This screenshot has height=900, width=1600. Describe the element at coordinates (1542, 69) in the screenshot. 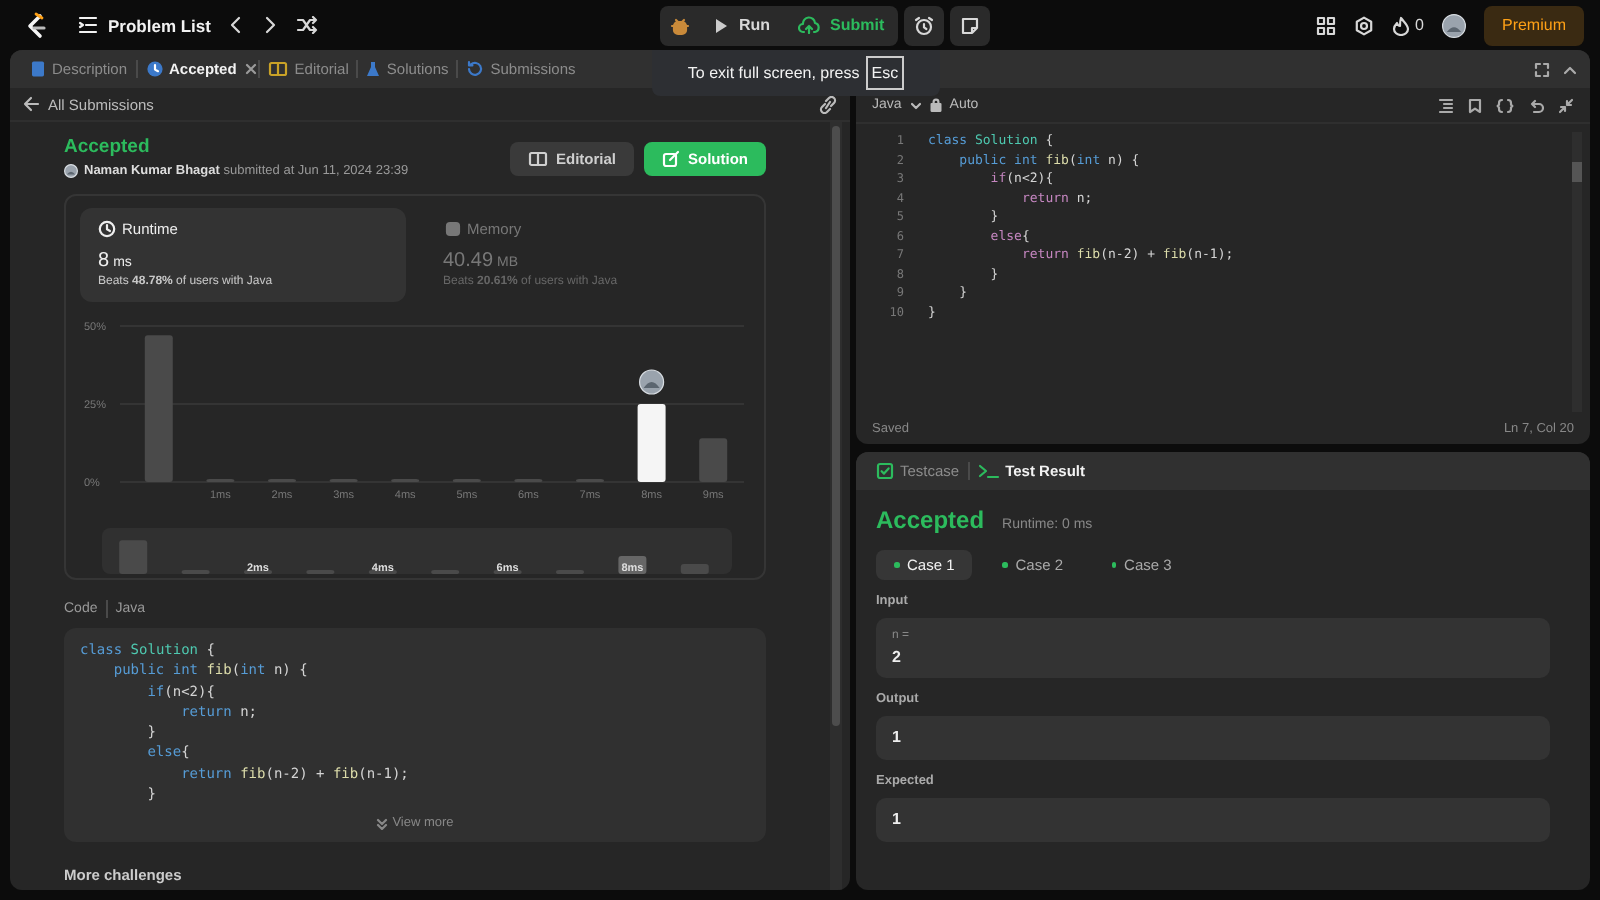

I see `fullscreen-icon` at that location.